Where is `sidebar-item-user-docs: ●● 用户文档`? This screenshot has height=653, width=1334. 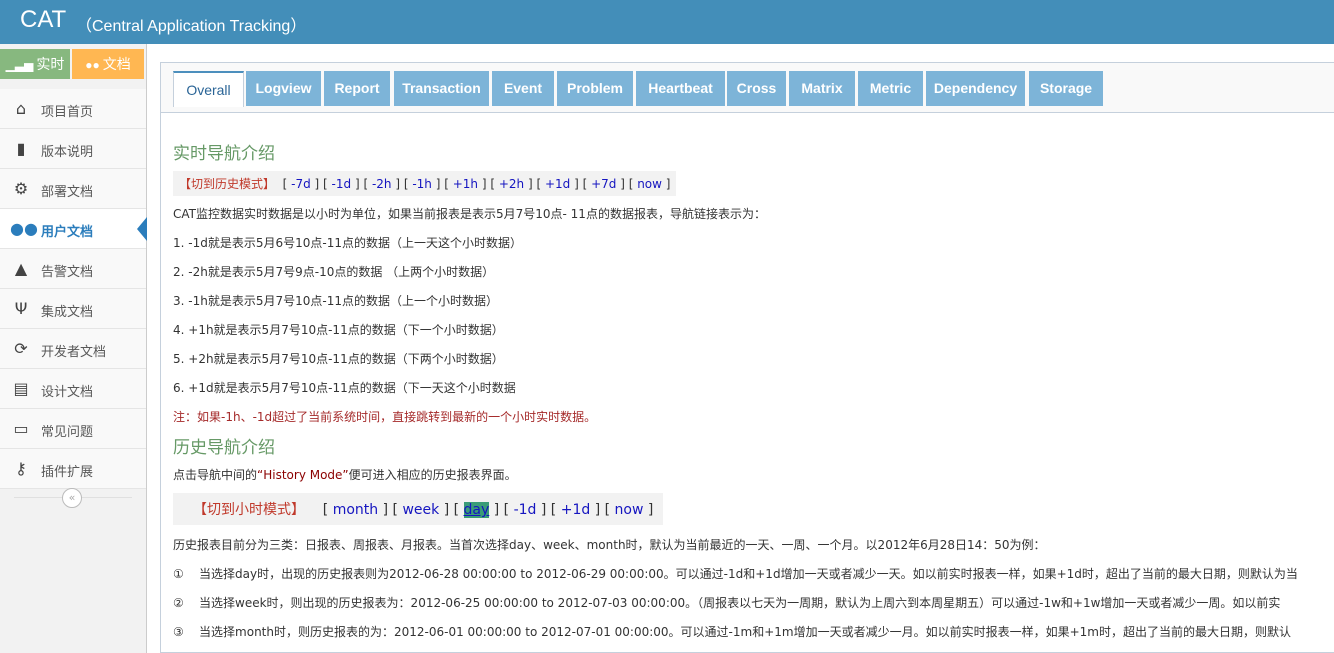
sidebar-item-user-docs: ●● 用户文档 is located at coordinates (73, 229).